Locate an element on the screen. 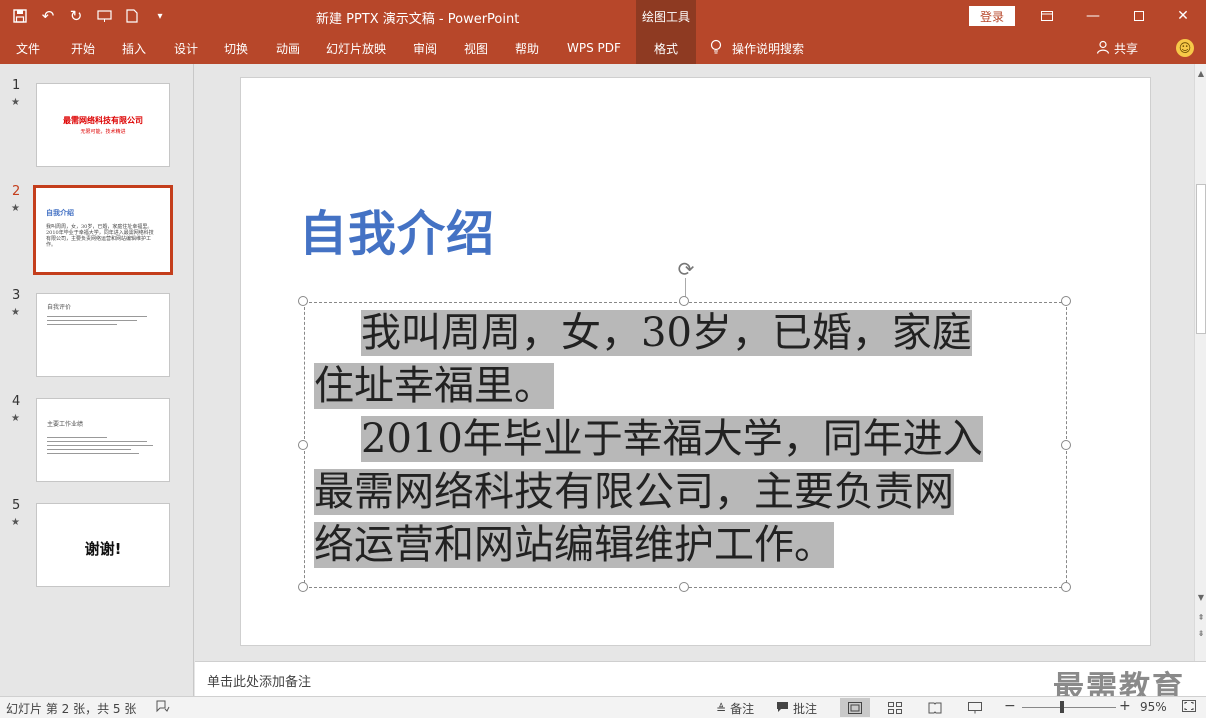  ribbon-display-options-icon is located at coordinates (1047, 16).